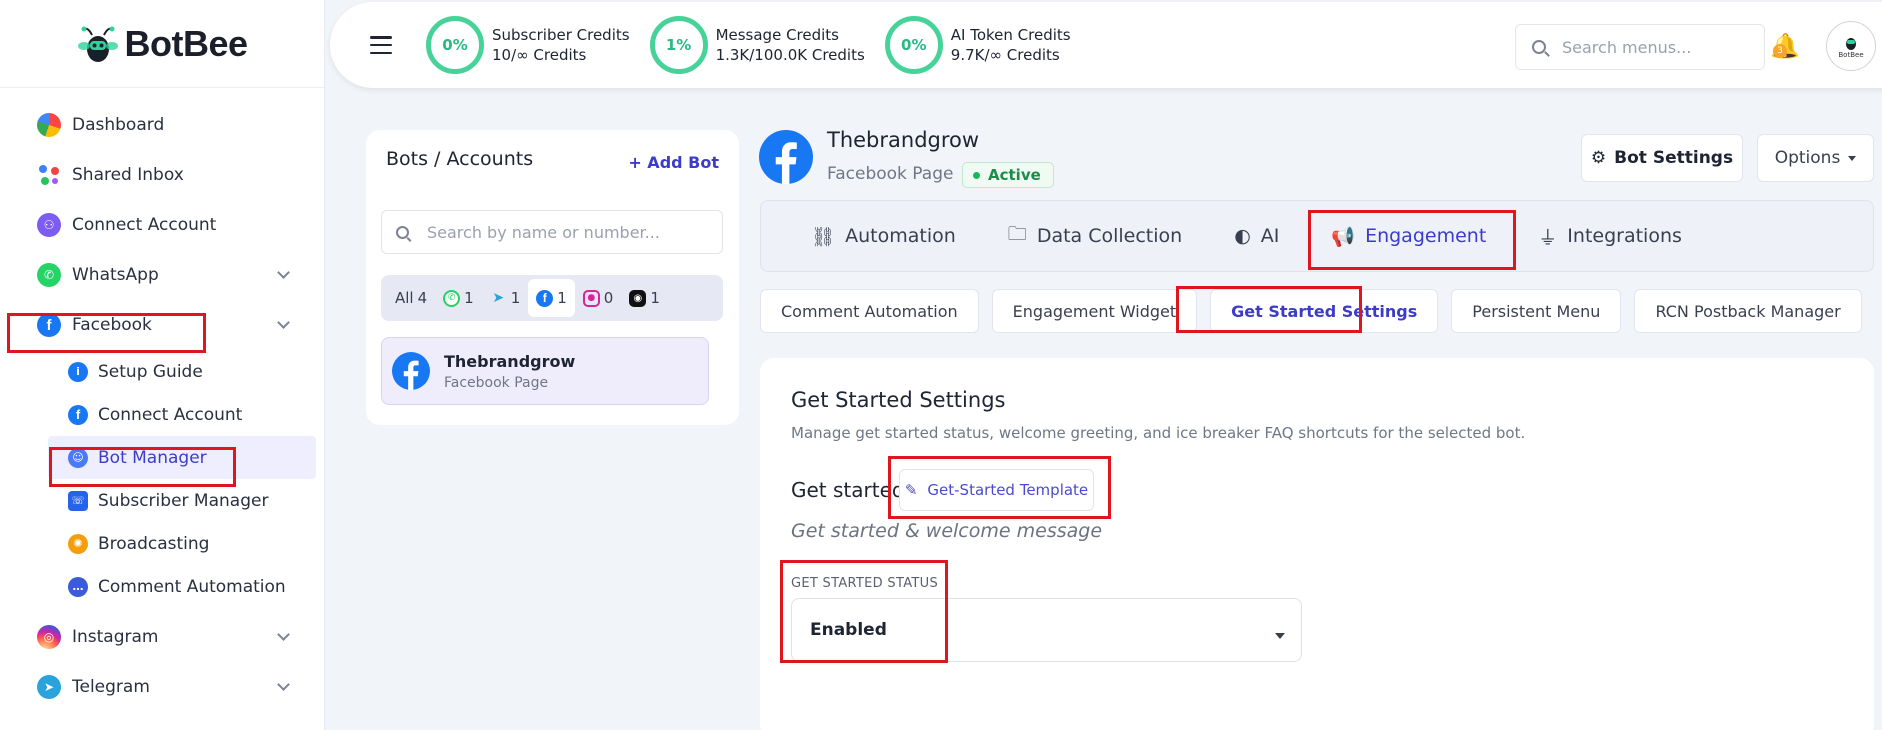  I want to click on page-type: Facebook Page, so click(890, 174).